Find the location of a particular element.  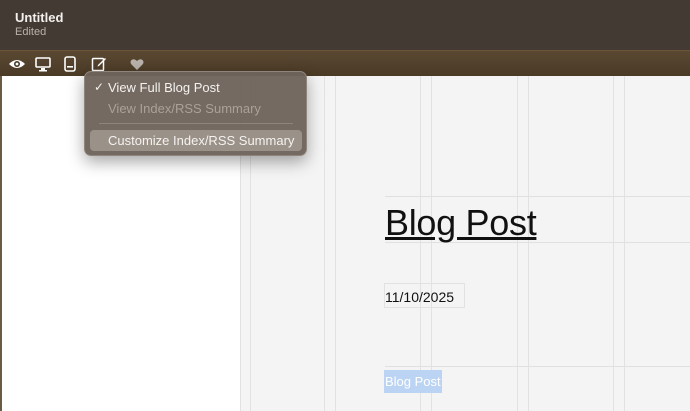

menu-item-label: Customize Index/RSS Summary is located at coordinates (201, 140).